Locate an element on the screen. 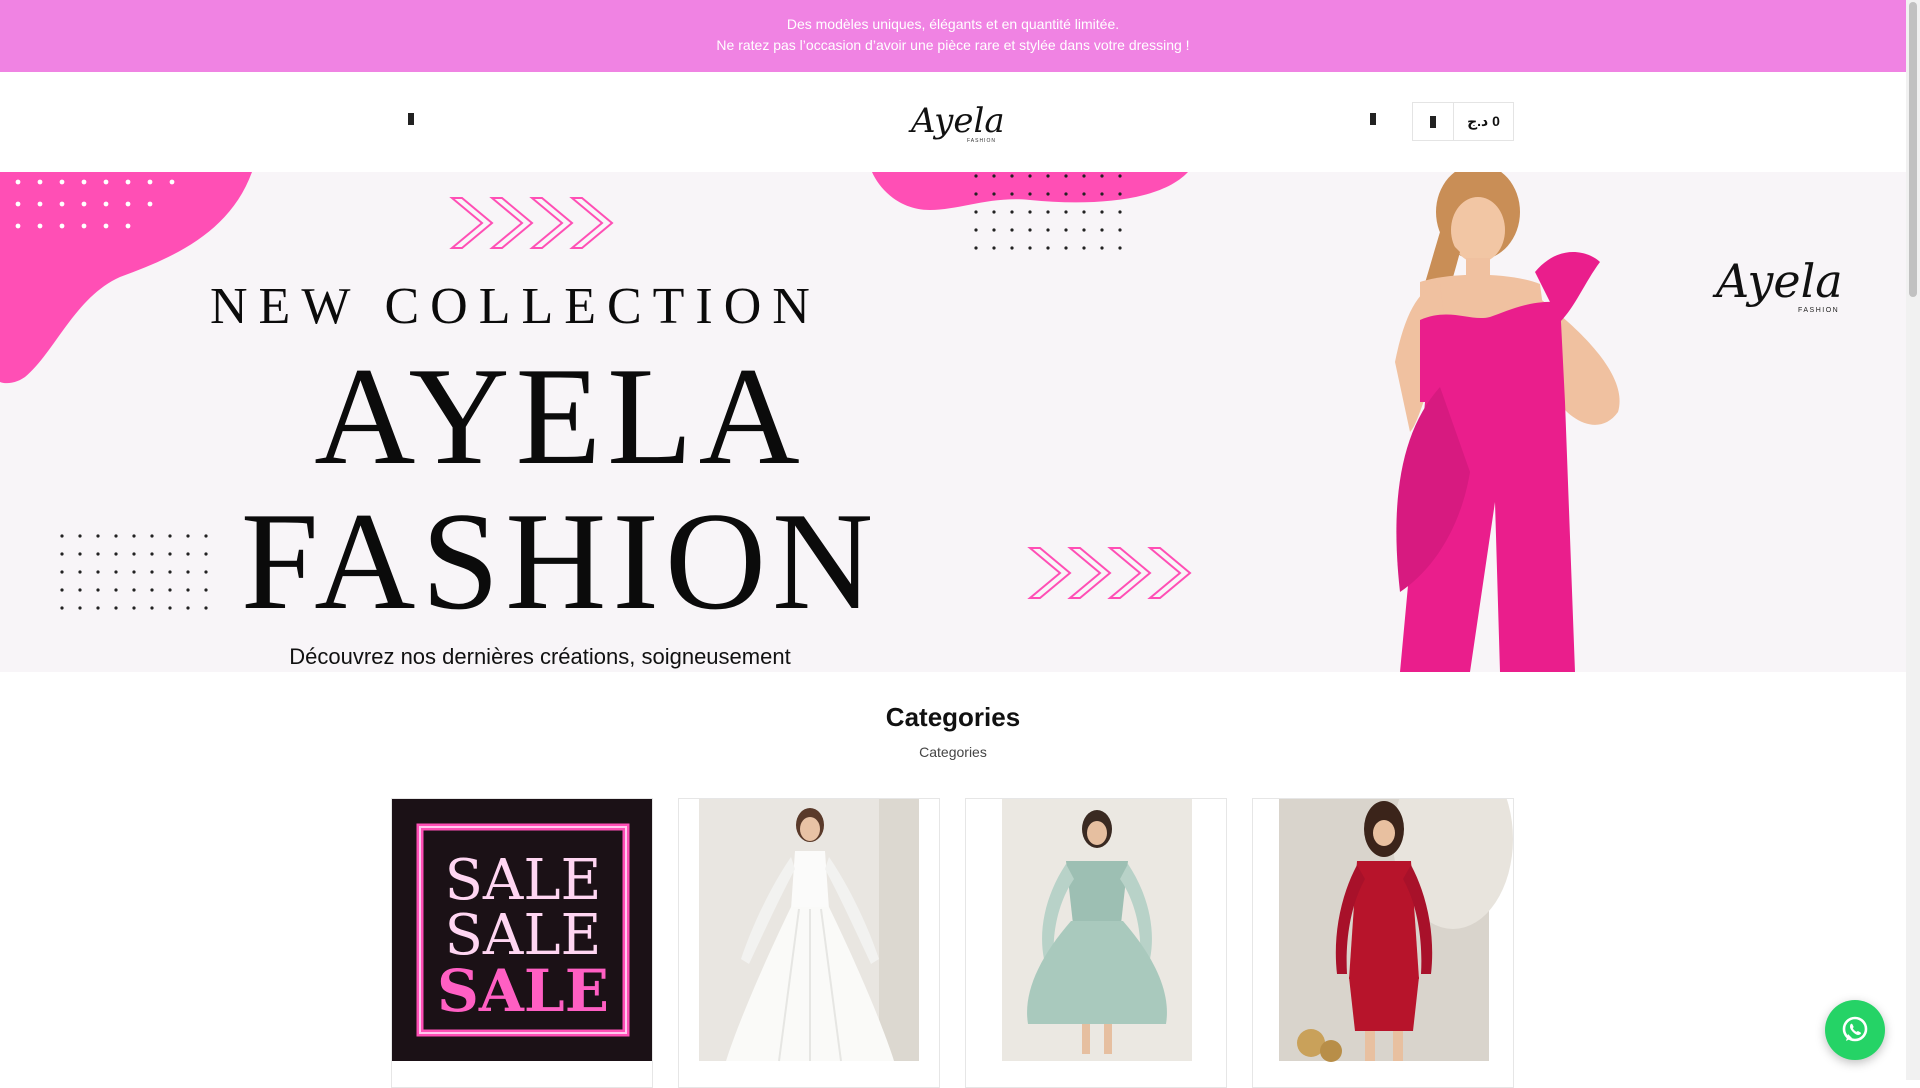 The height and width of the screenshot is (1088, 1920). categories-title: Categories is located at coordinates (953, 717).